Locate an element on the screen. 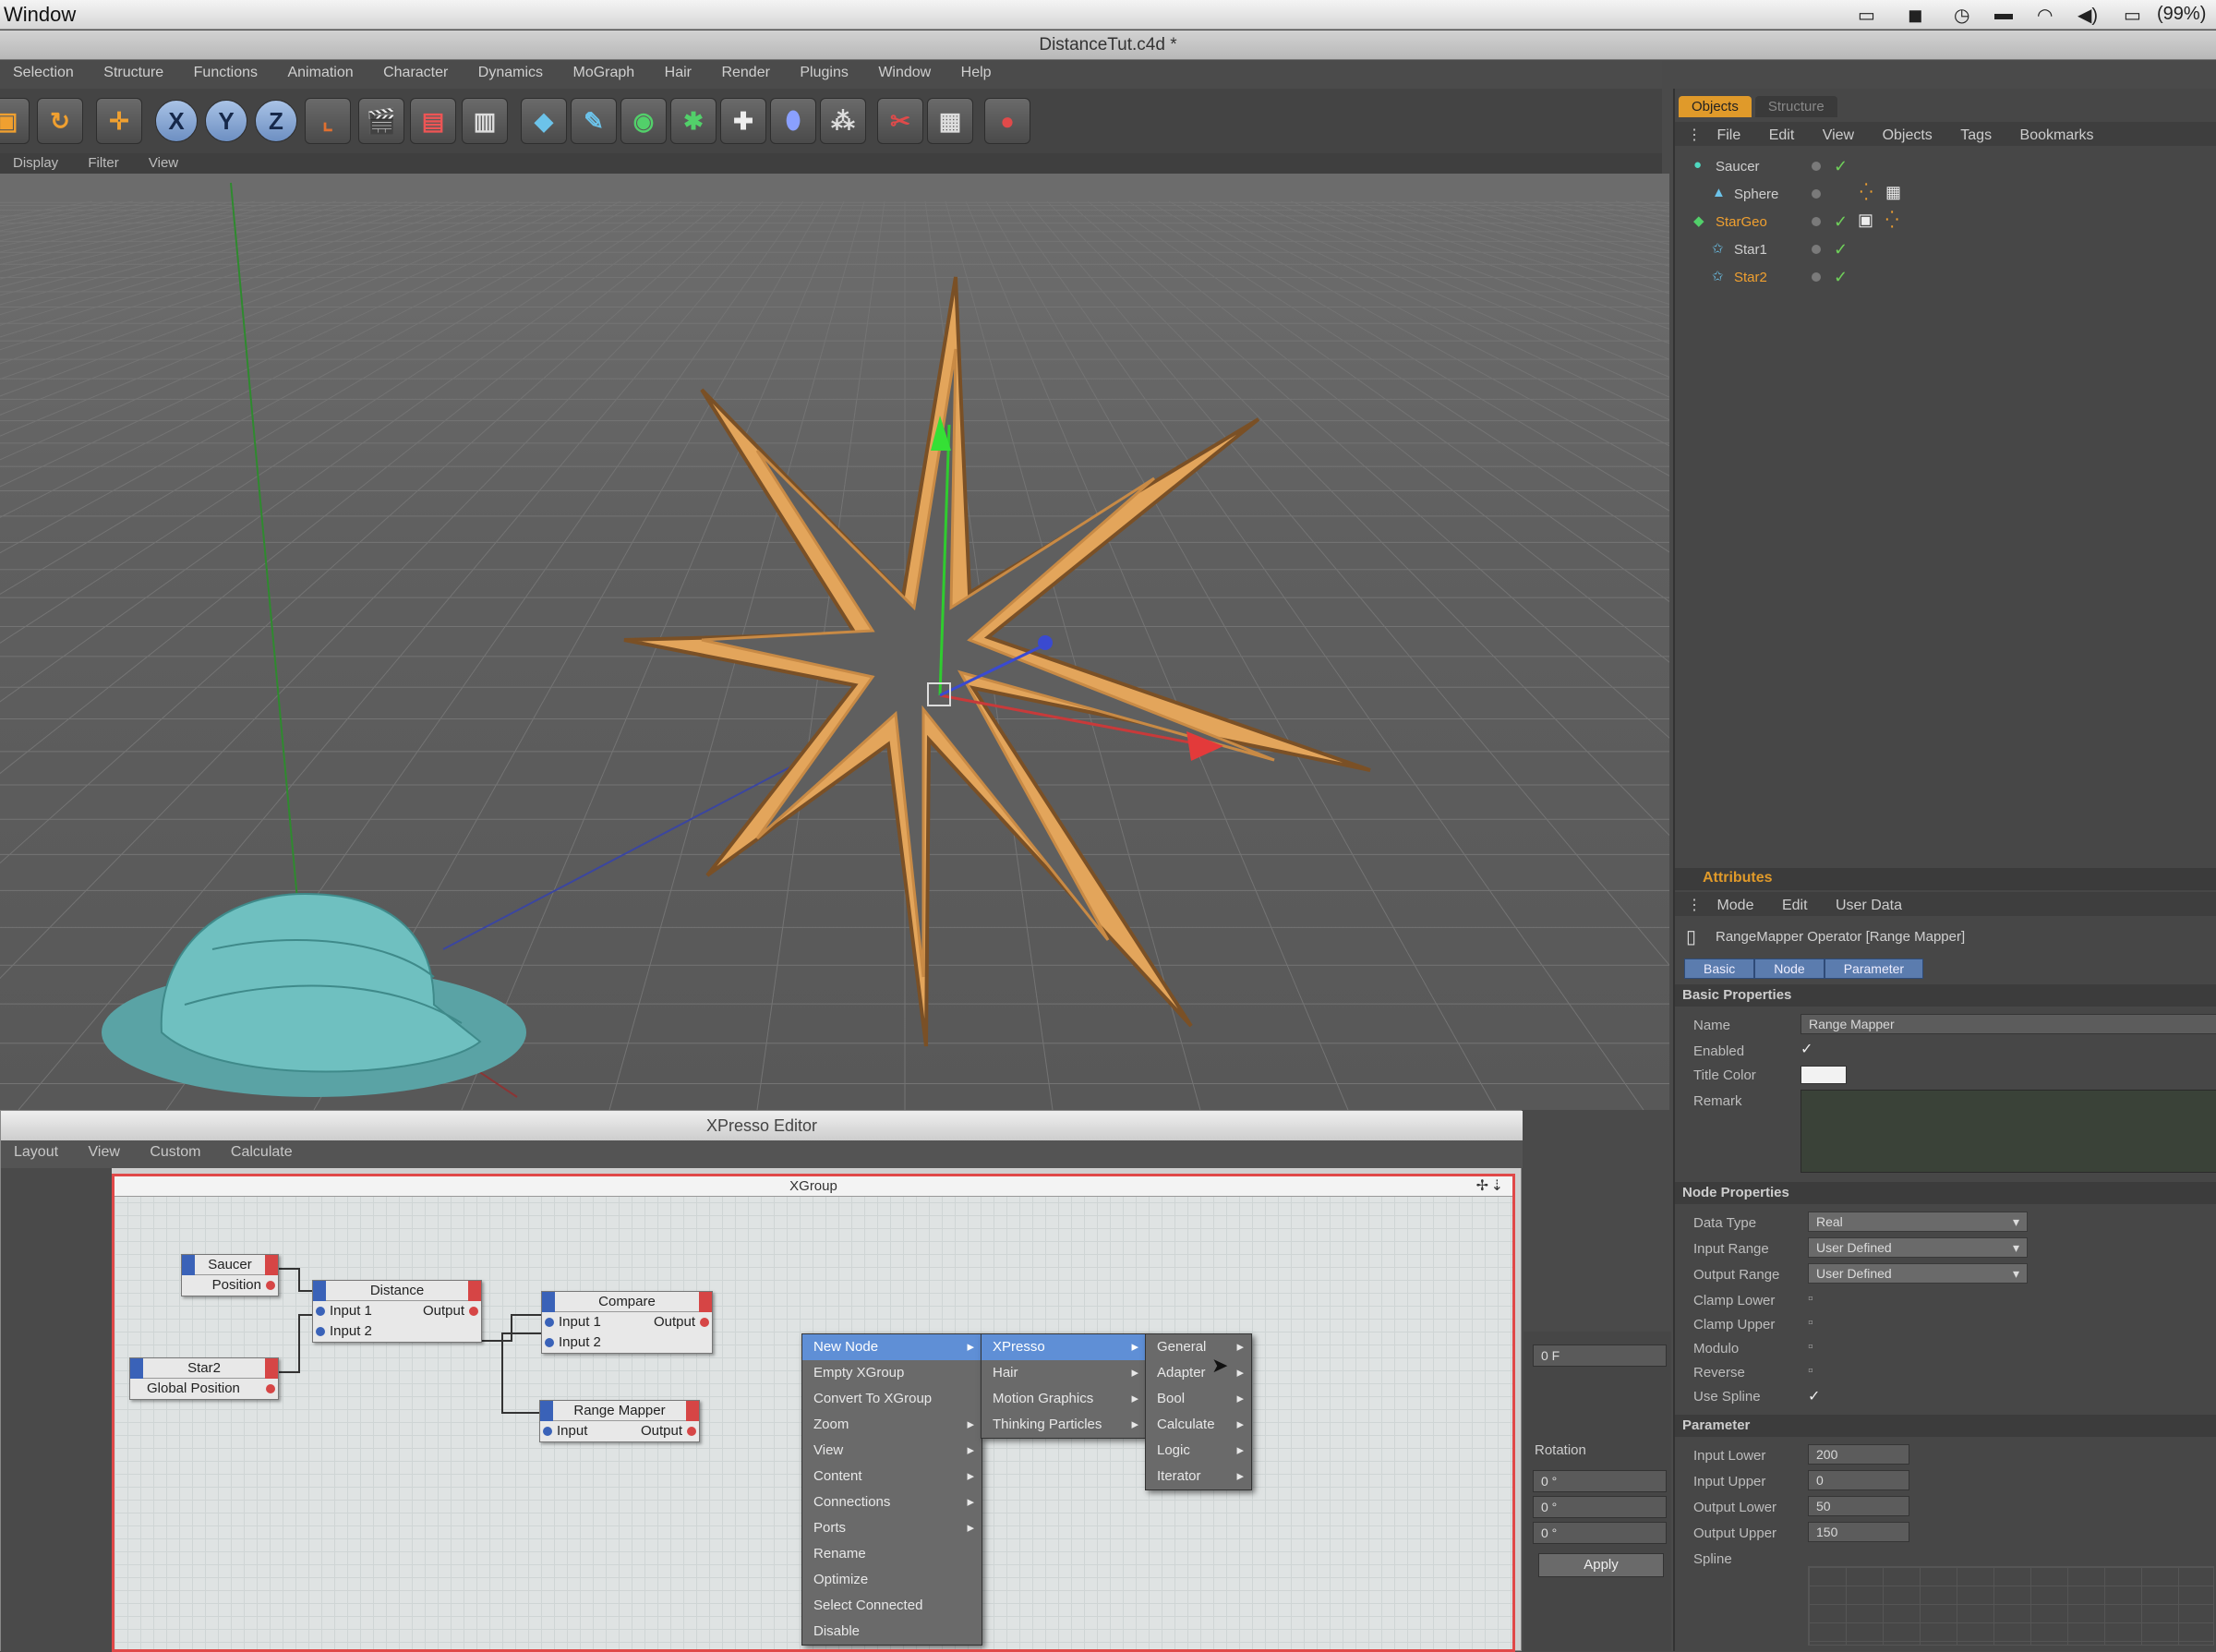 This screenshot has width=2216, height=1652. move-tool-icon: ✛ is located at coordinates (119, 121).